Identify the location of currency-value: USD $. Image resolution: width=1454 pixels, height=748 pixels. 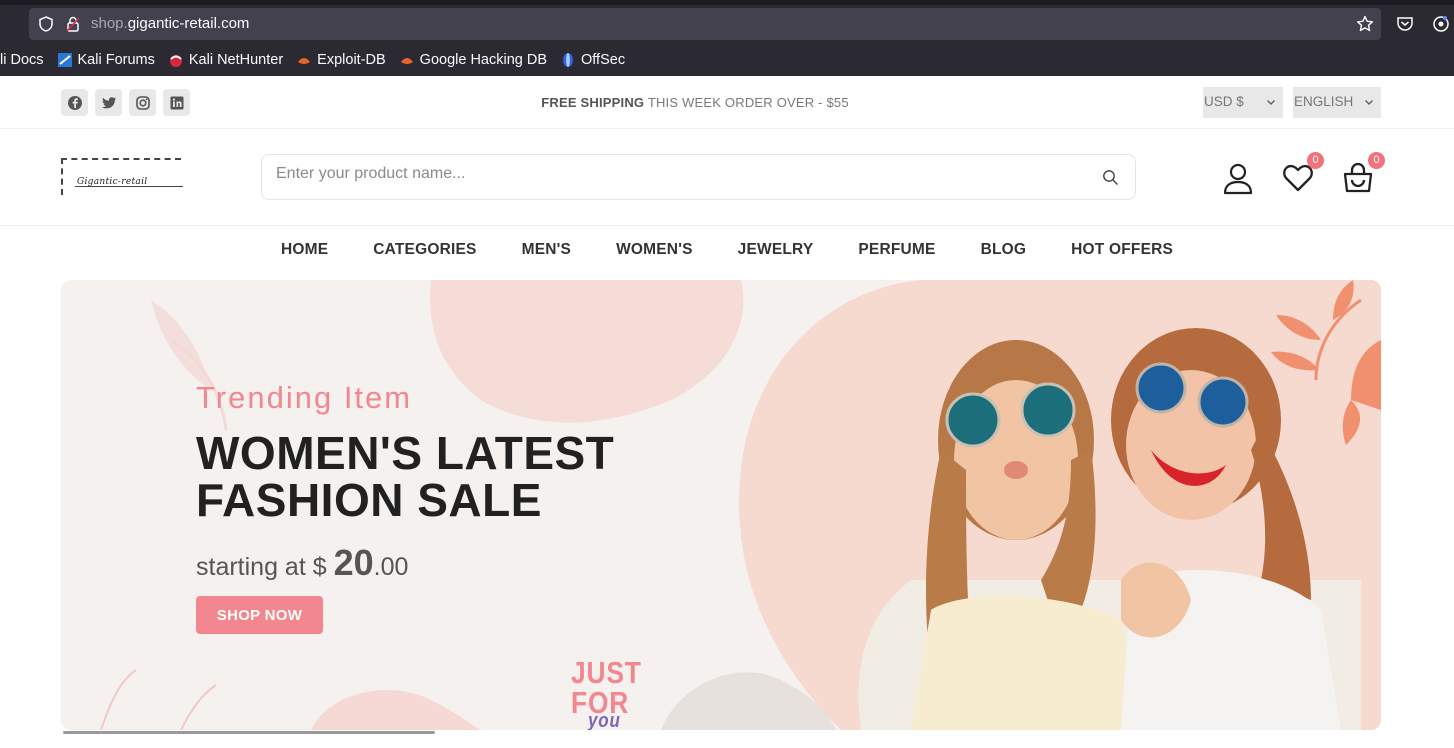
(1224, 101).